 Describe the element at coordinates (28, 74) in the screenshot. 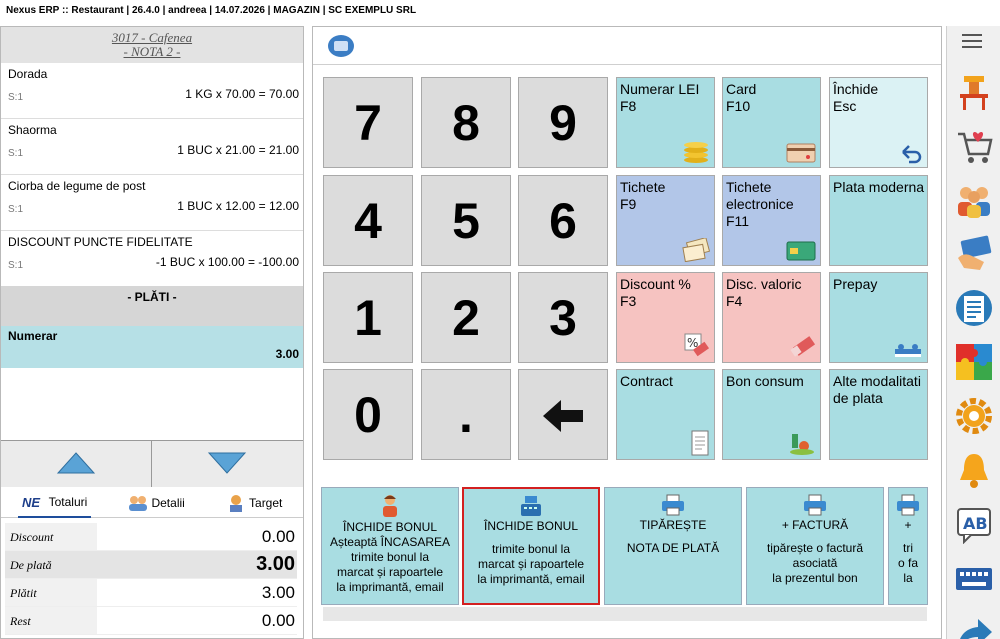

I see `item-name: Dorada` at that location.